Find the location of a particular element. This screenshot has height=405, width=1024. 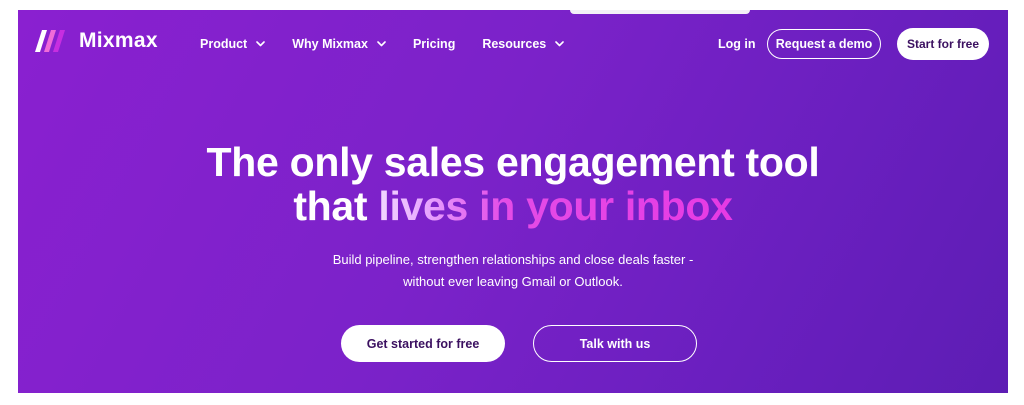

nav-item-label: Pricing is located at coordinates (434, 44).